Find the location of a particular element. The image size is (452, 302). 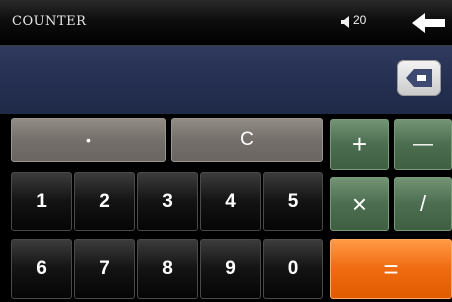

plus-button: + is located at coordinates (359, 144).